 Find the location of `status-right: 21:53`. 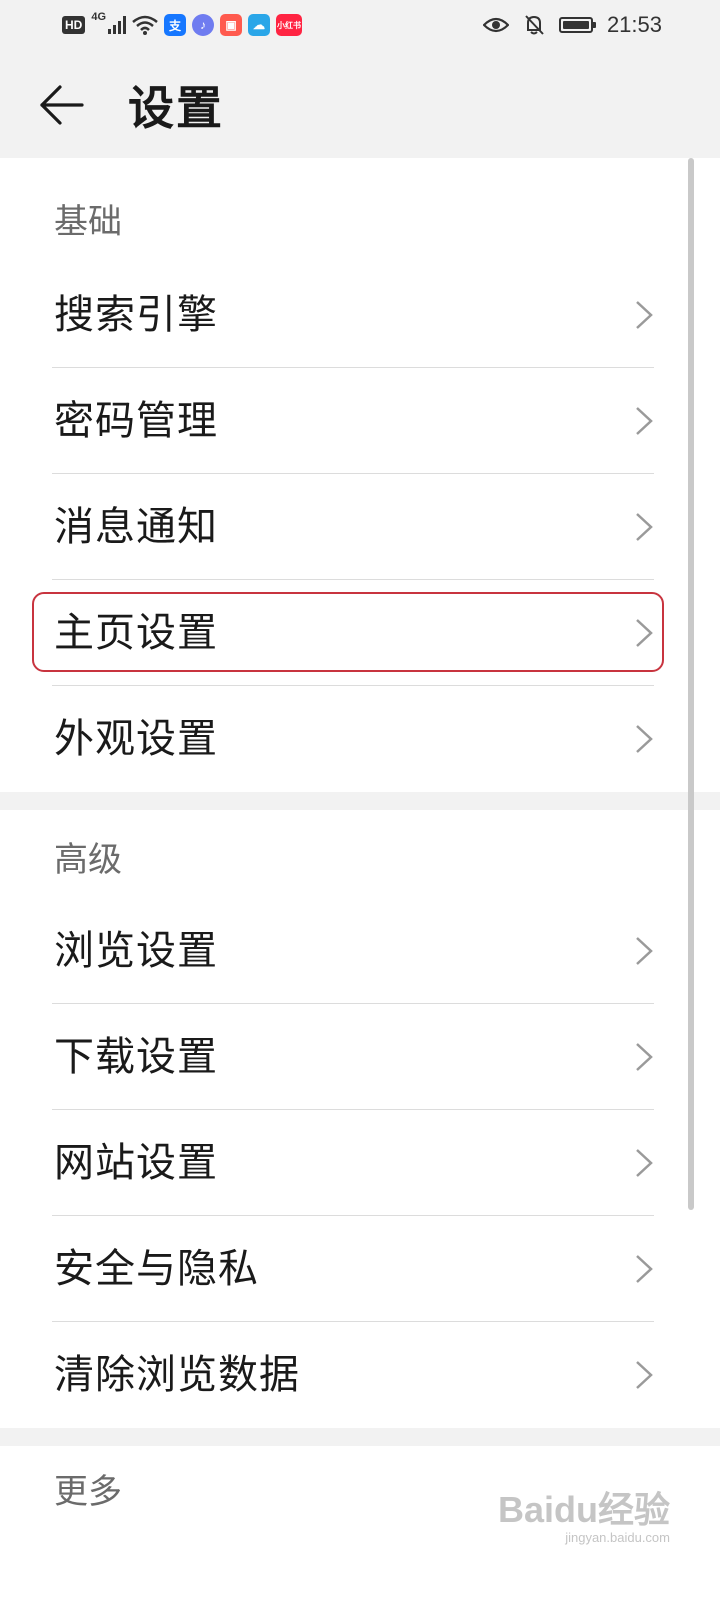

status-right: 21:53 is located at coordinates (572, 25).